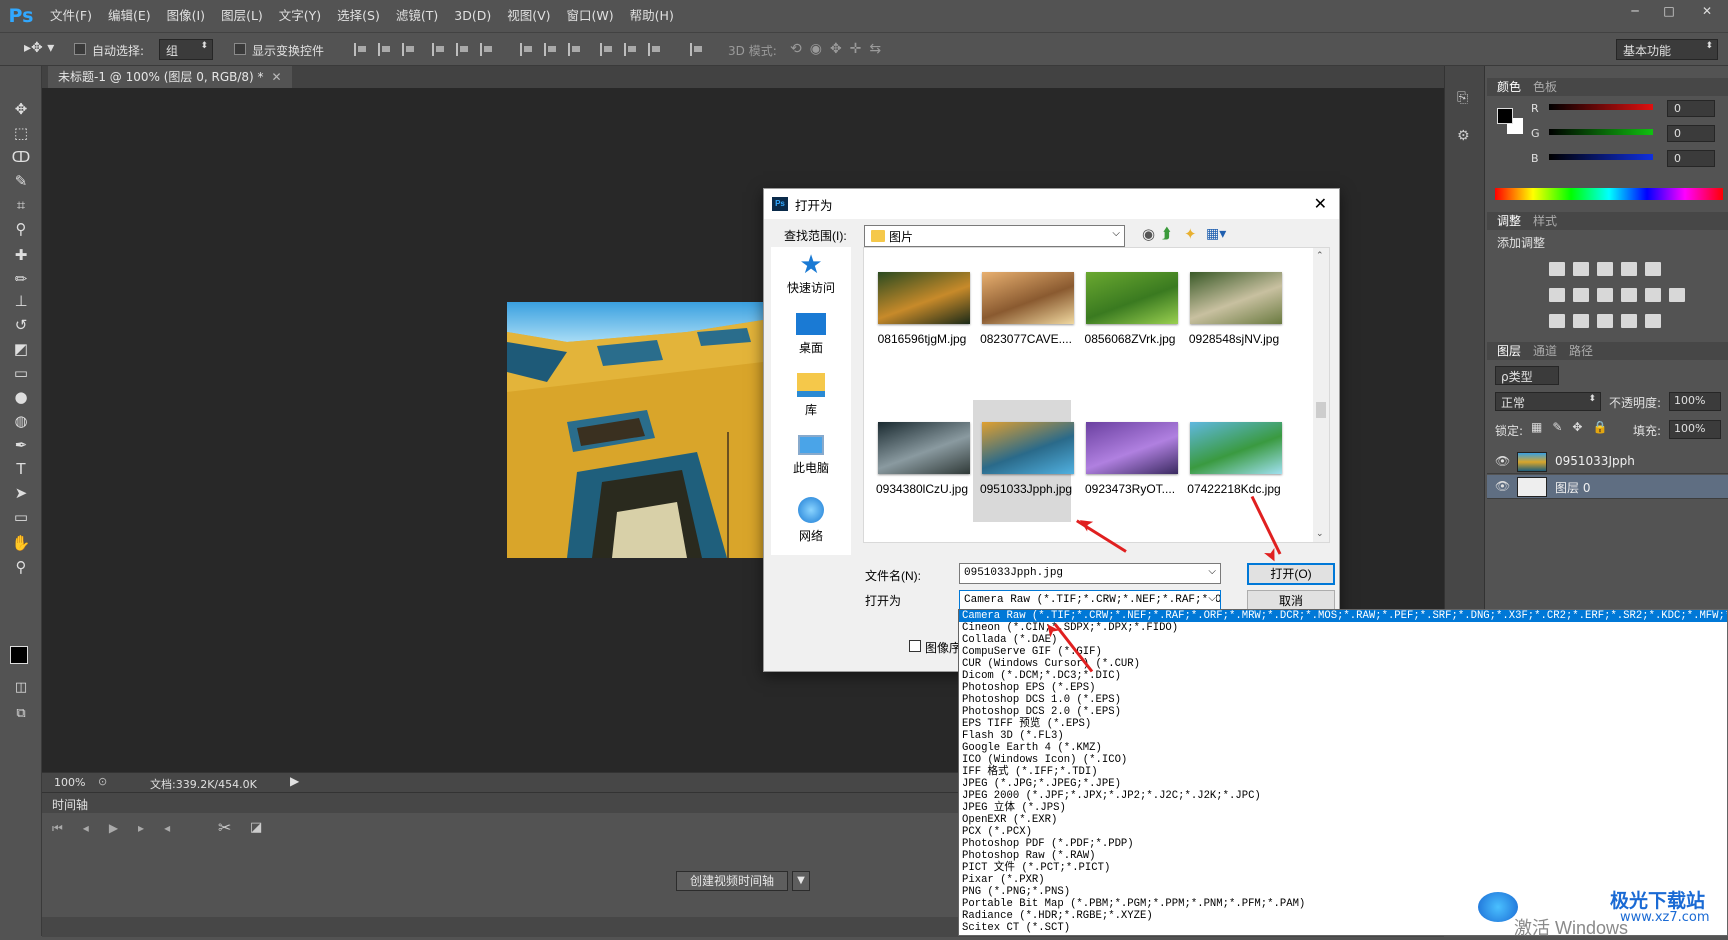 This screenshot has width=1728, height=940. Describe the element at coordinates (1601, 107) in the screenshot. I see `channel-slider-r` at that location.